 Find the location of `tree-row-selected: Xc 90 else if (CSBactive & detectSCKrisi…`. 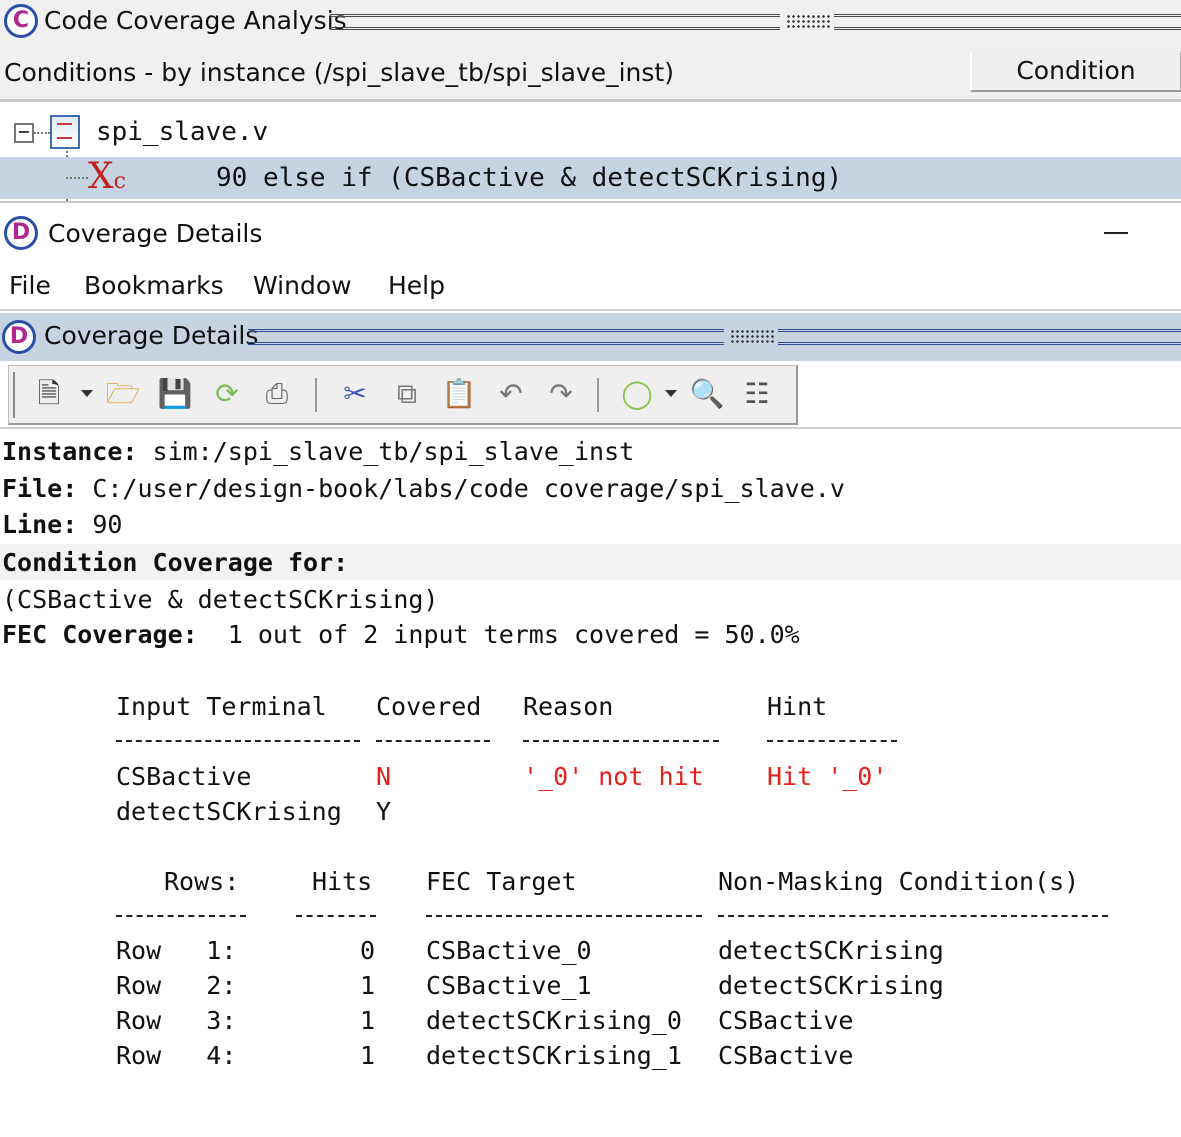

tree-row-selected: Xc 90 else if (CSBactive & detectSCKrisi… is located at coordinates (590, 178).